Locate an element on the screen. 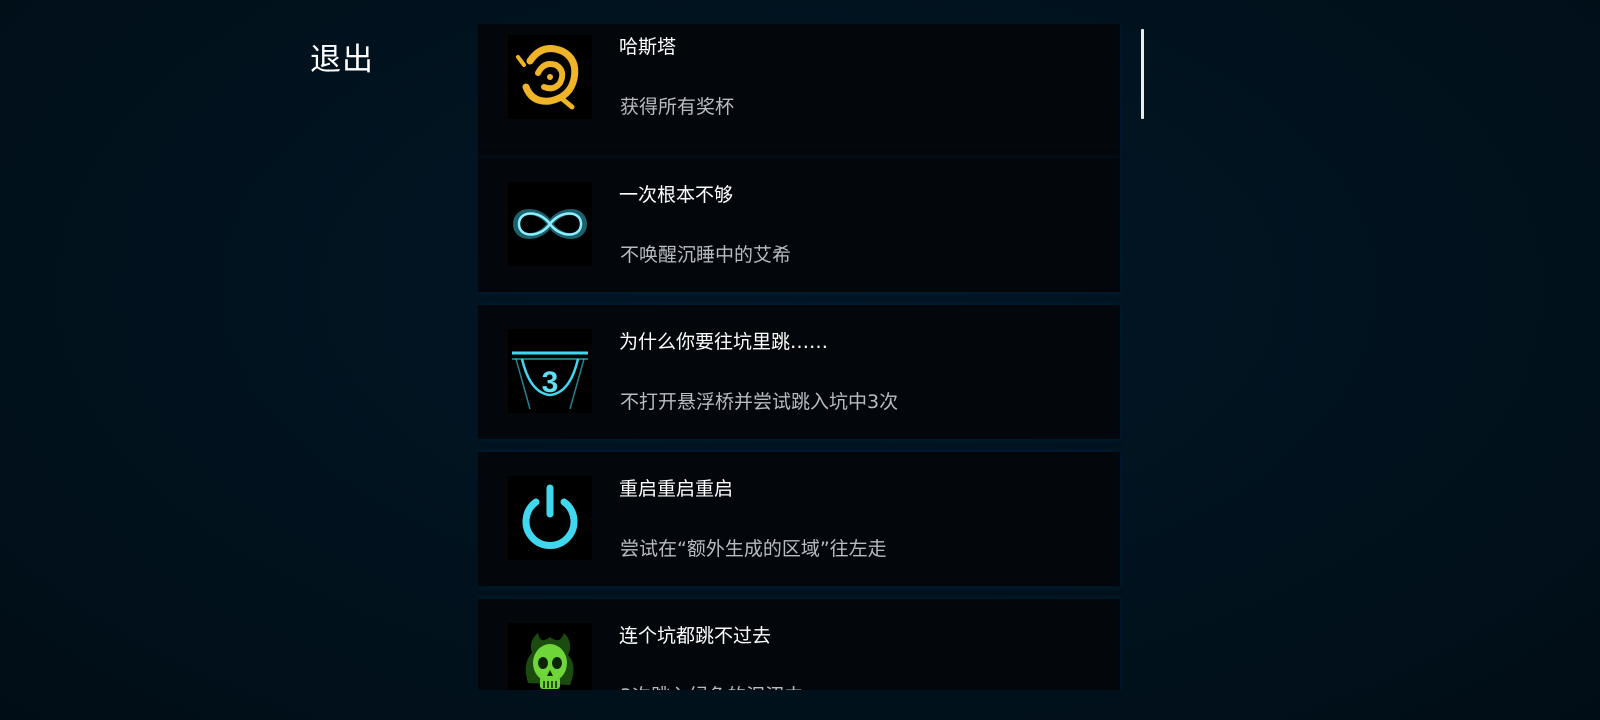 The width and height of the screenshot is (1600, 720). achievement-description: 尝试在“额外生成的区域”往左走 is located at coordinates (753, 549).